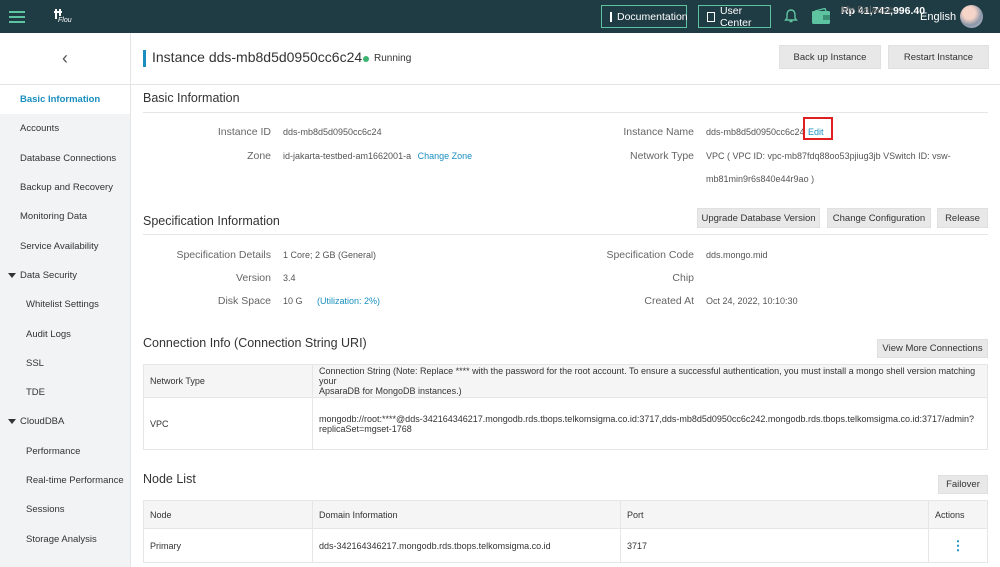 The width and height of the screenshot is (1000, 567). I want to click on sidebar-item-storage-analysis: Storage Analysis, so click(65, 538).